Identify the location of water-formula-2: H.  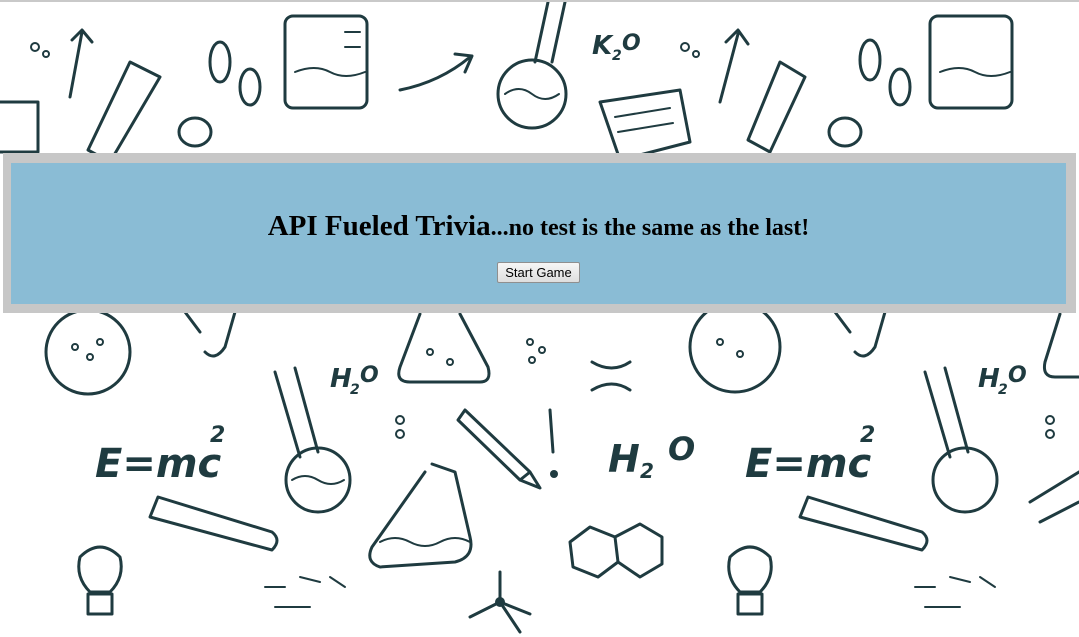
(989, 379).